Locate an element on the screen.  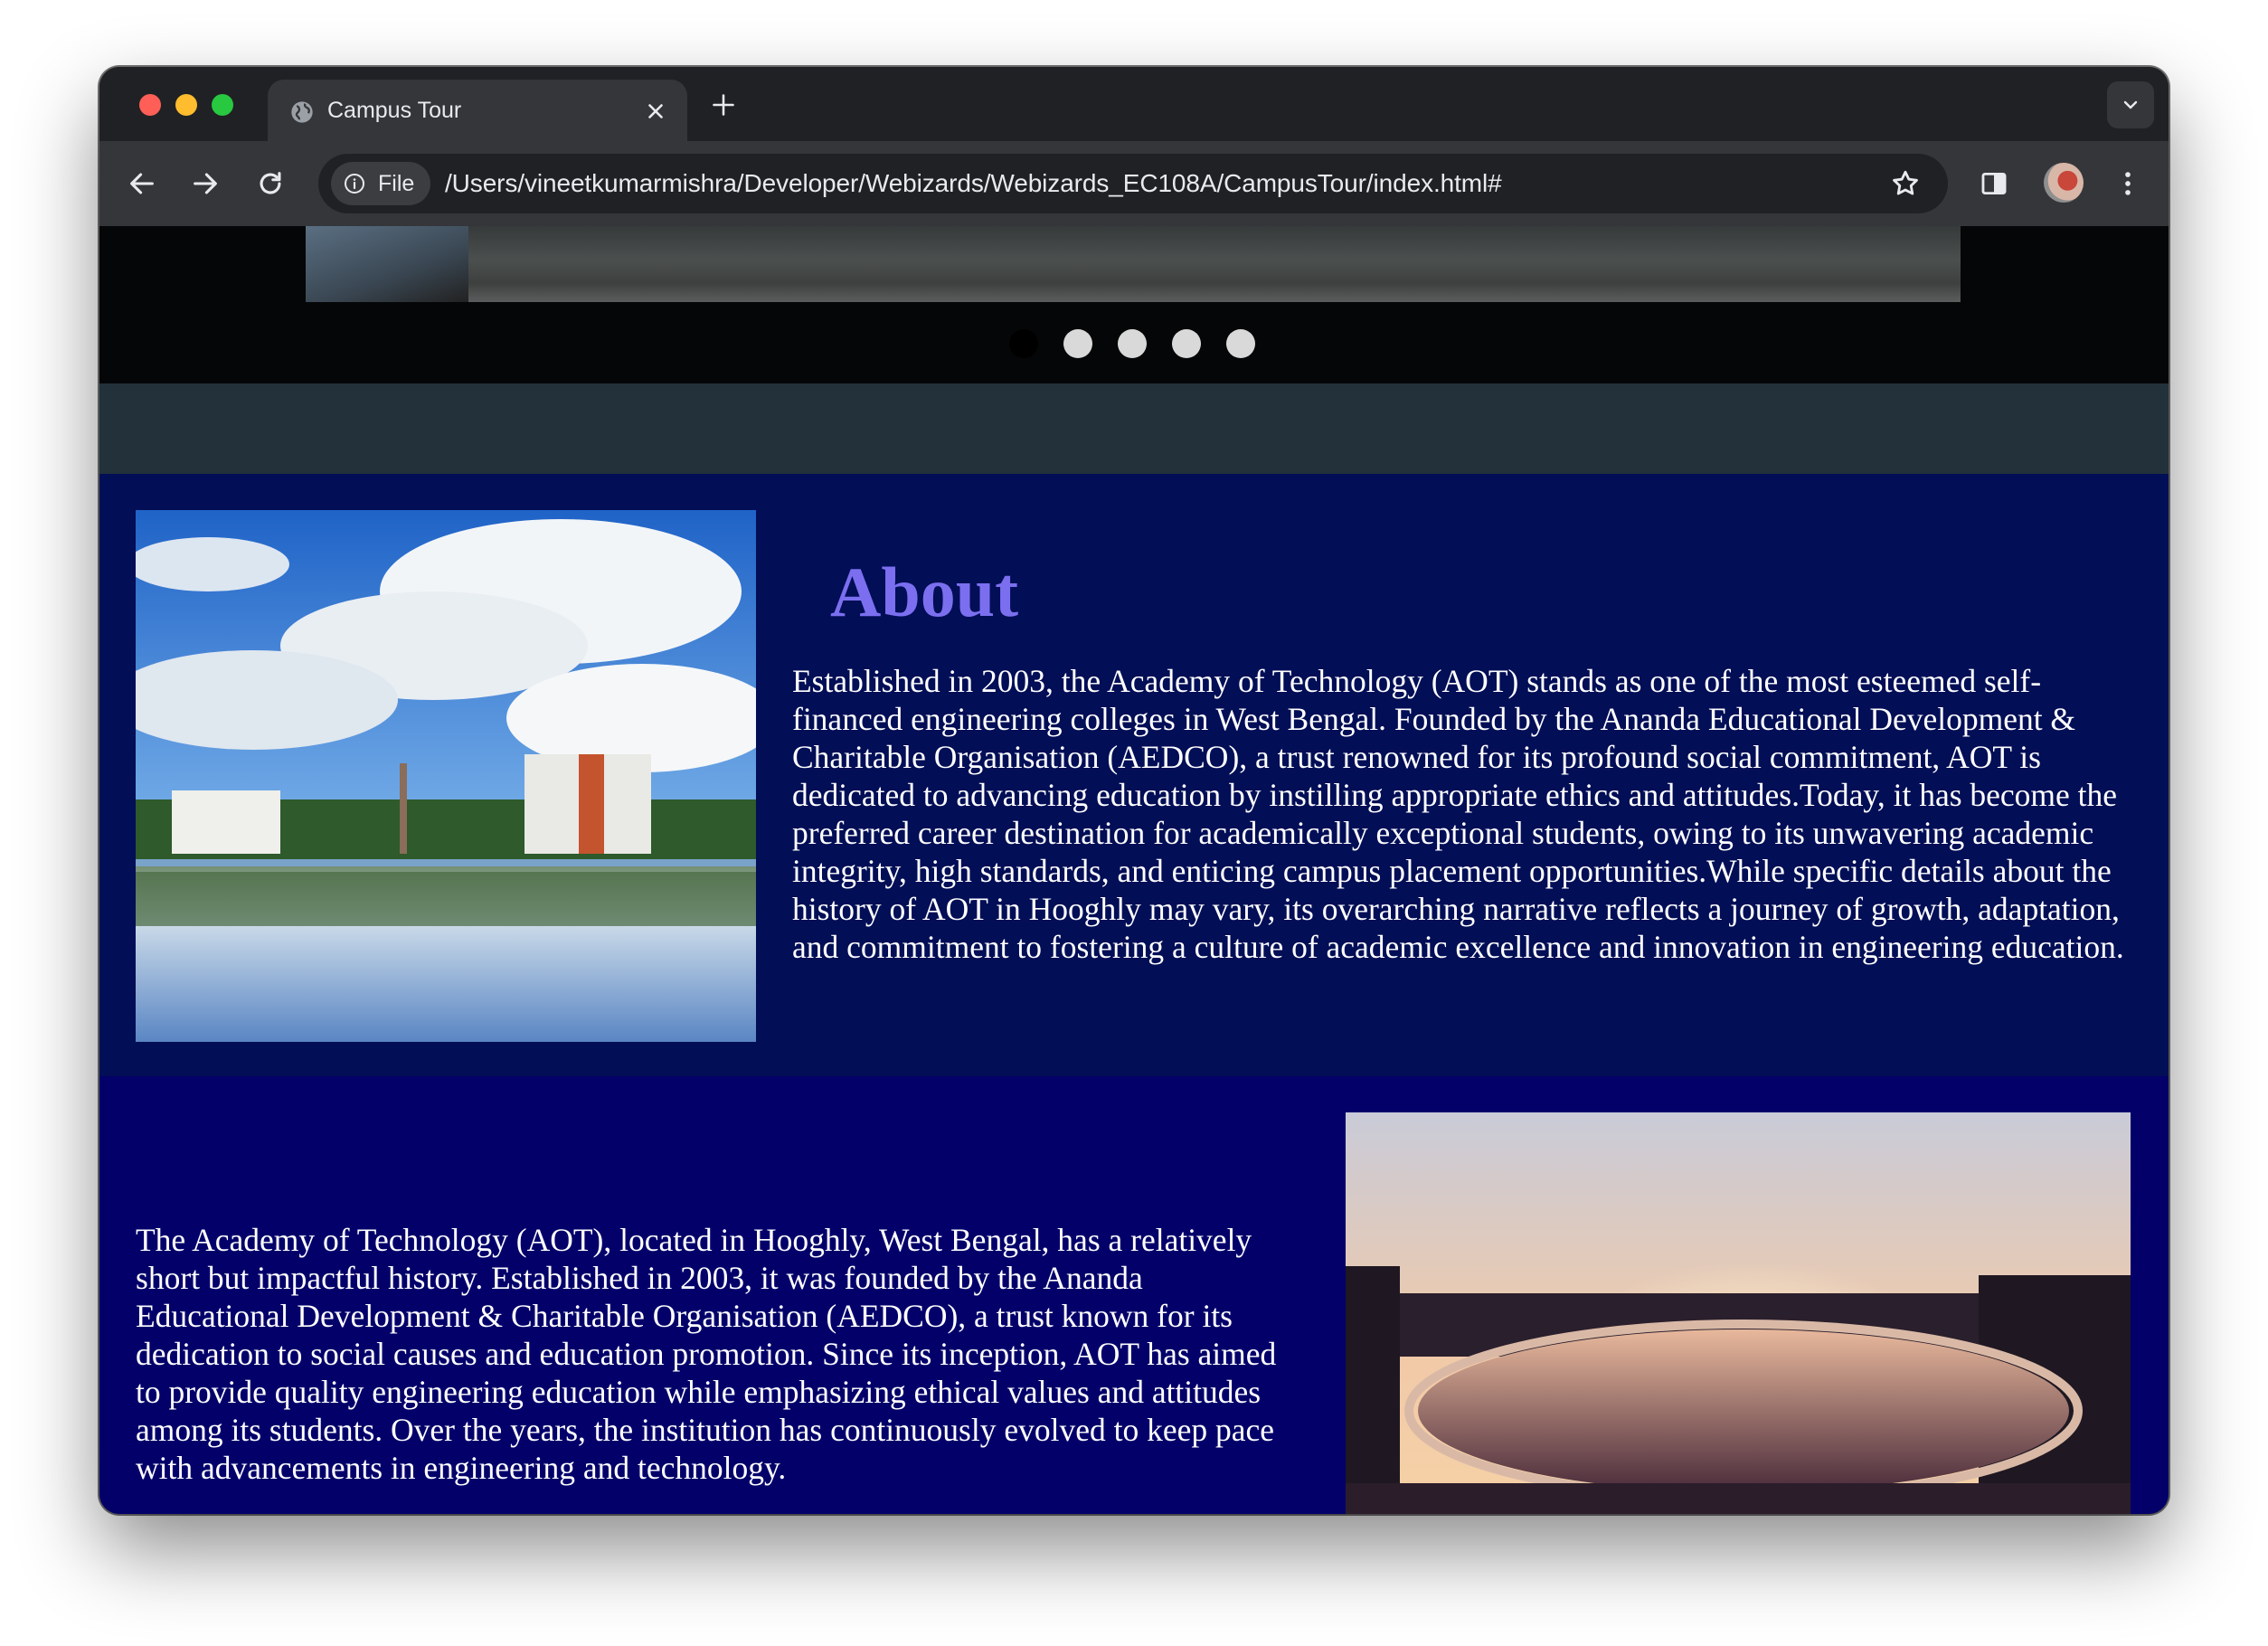
close-window-button is located at coordinates (150, 105).